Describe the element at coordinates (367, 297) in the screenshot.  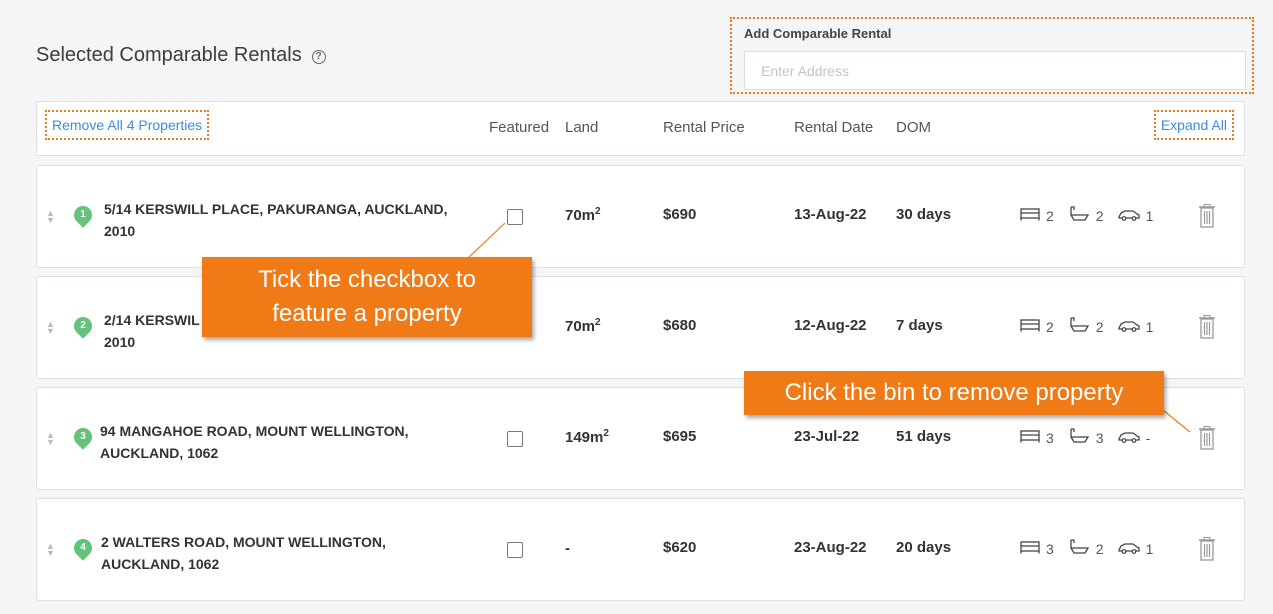
I see `checkbox-callout: Tick the checkbox to feature a property` at that location.